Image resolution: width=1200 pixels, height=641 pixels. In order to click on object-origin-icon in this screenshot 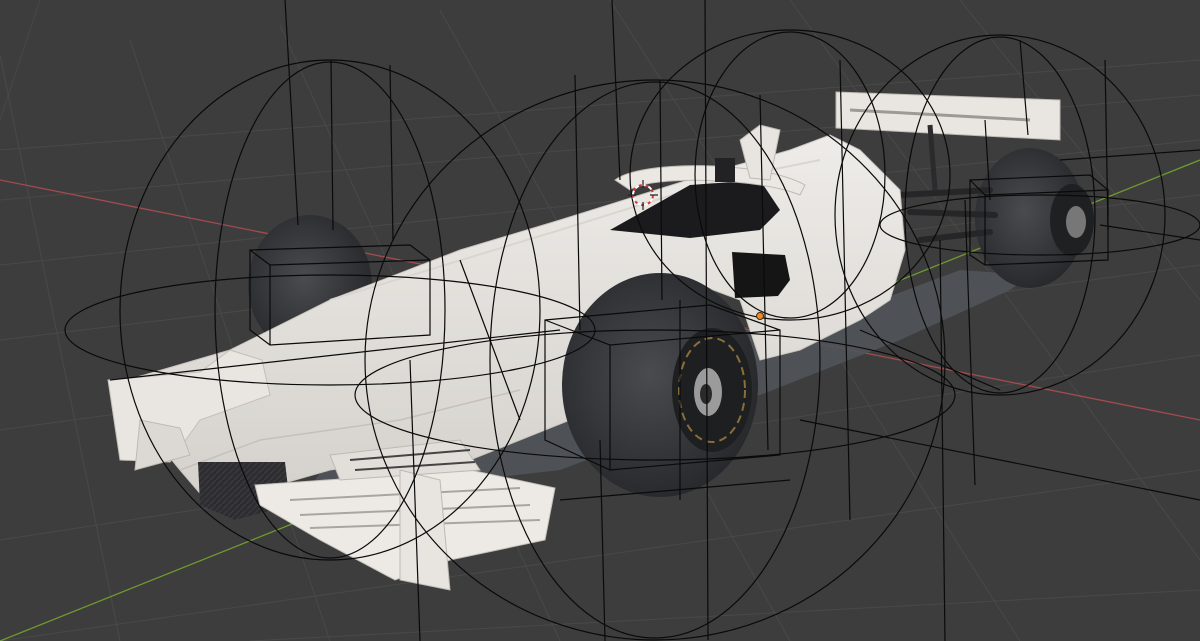, I will do `click(760, 316)`.